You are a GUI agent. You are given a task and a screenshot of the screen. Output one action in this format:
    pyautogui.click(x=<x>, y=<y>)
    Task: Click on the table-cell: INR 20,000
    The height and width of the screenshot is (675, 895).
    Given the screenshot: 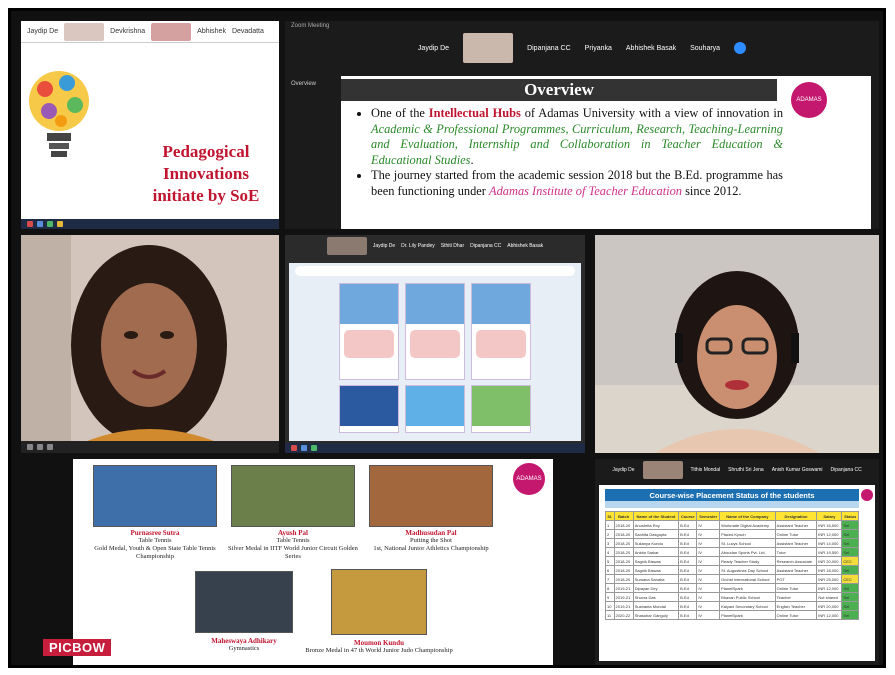 What is the action you would take?
    pyautogui.click(x=829, y=561)
    